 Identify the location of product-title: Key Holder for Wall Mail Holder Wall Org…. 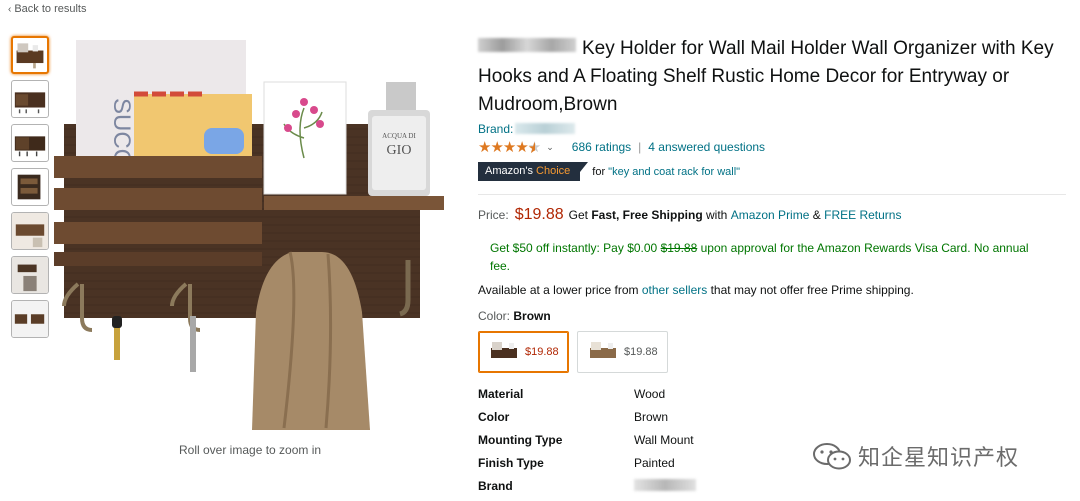
(773, 77).